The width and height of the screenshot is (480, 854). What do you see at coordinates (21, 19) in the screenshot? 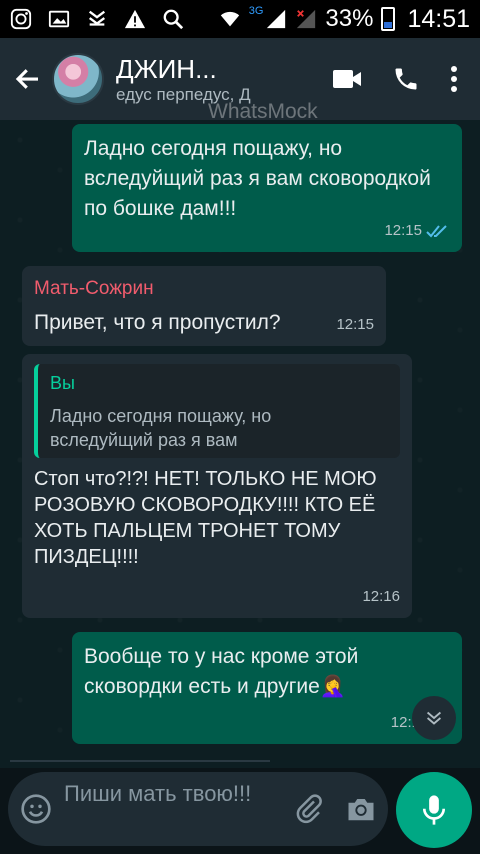
I see `instagram-icon` at bounding box center [21, 19].